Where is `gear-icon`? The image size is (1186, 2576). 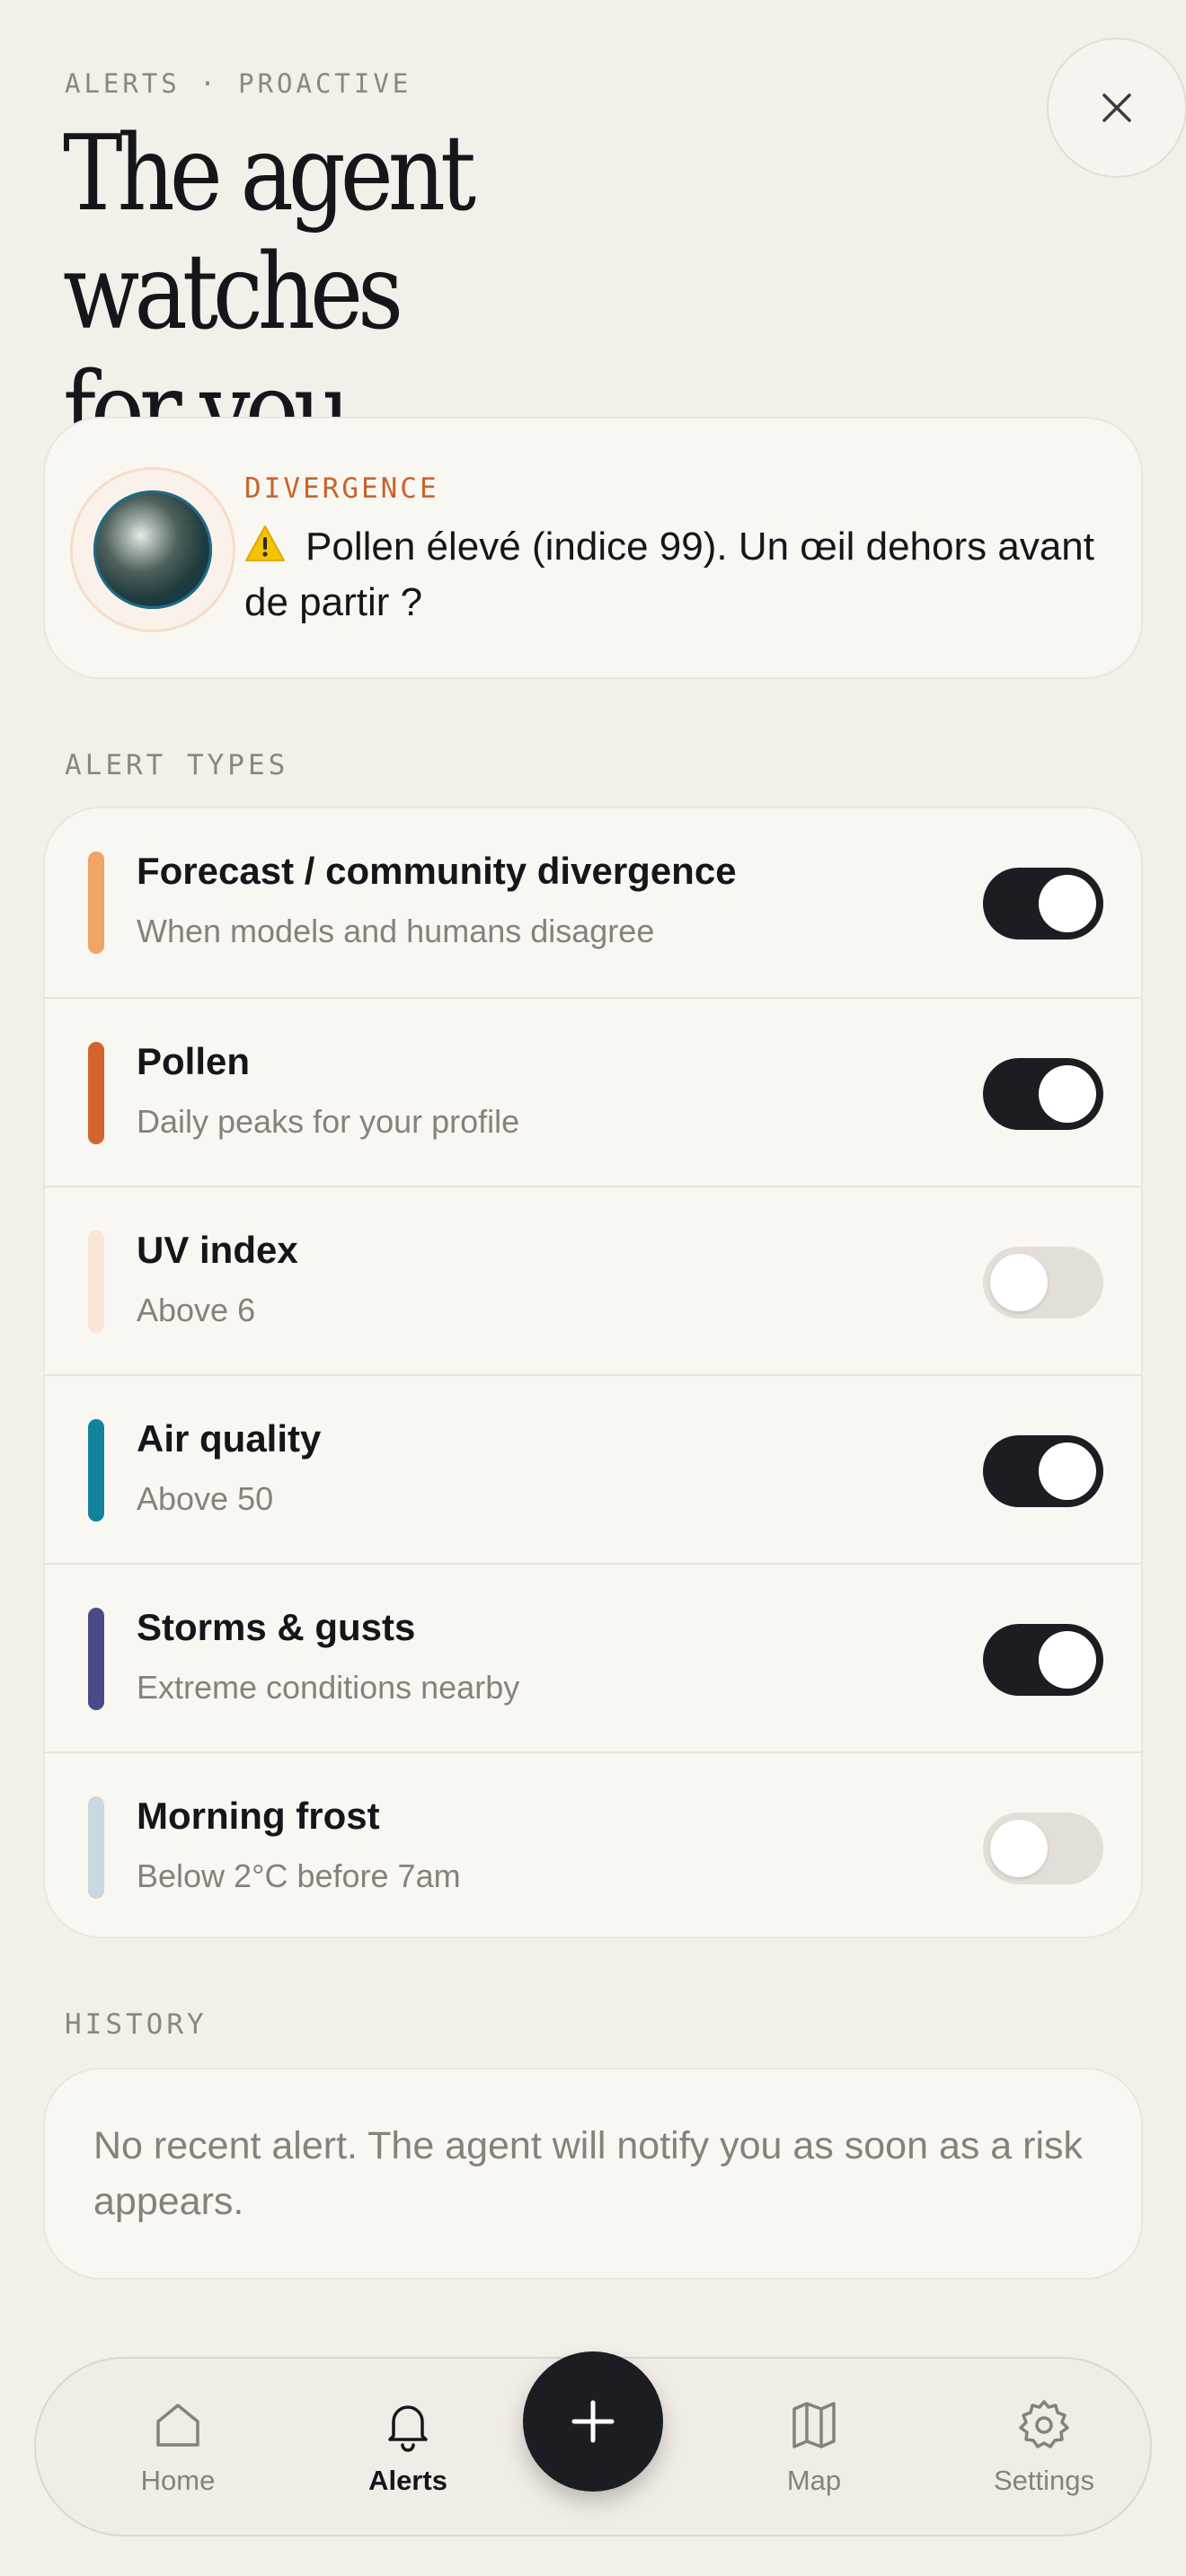
gear-icon is located at coordinates (1044, 2424).